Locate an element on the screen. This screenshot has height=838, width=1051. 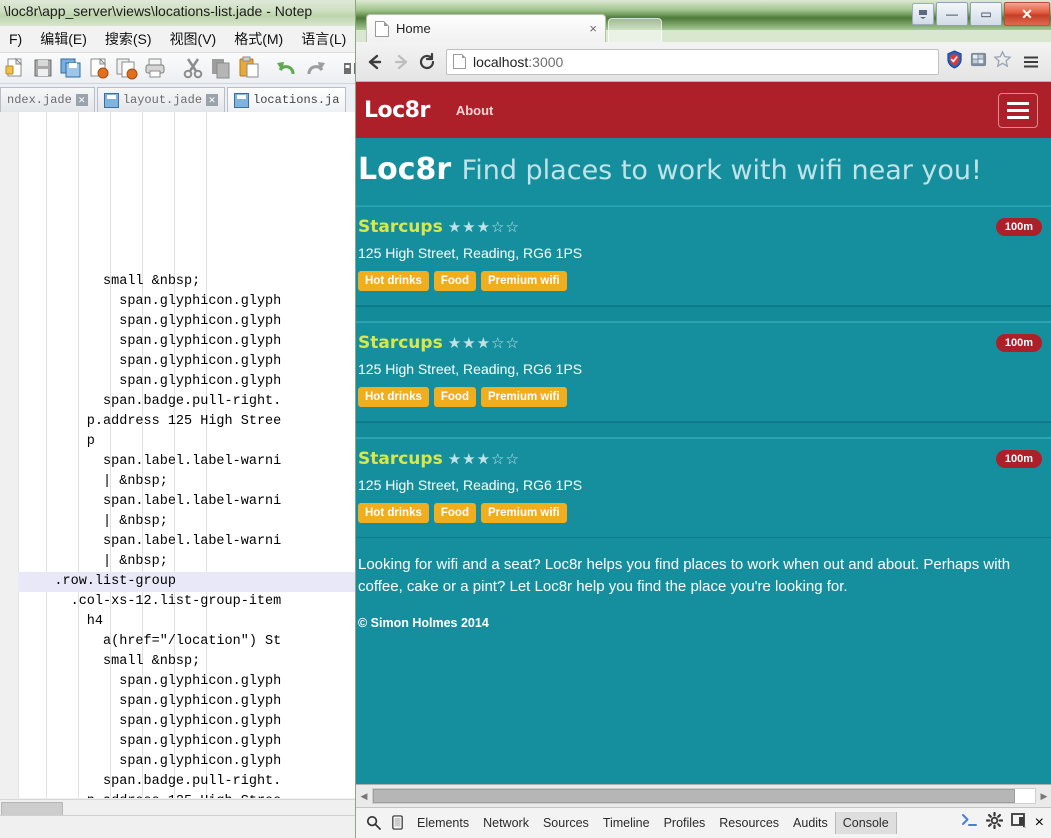
save-icon is located at coordinates (43, 68).